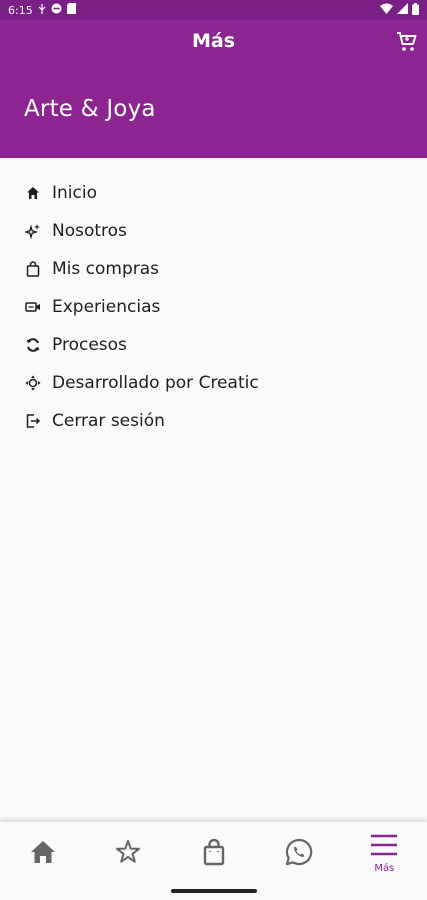  What do you see at coordinates (213, 41) in the screenshot?
I see `page-title: Más` at bounding box center [213, 41].